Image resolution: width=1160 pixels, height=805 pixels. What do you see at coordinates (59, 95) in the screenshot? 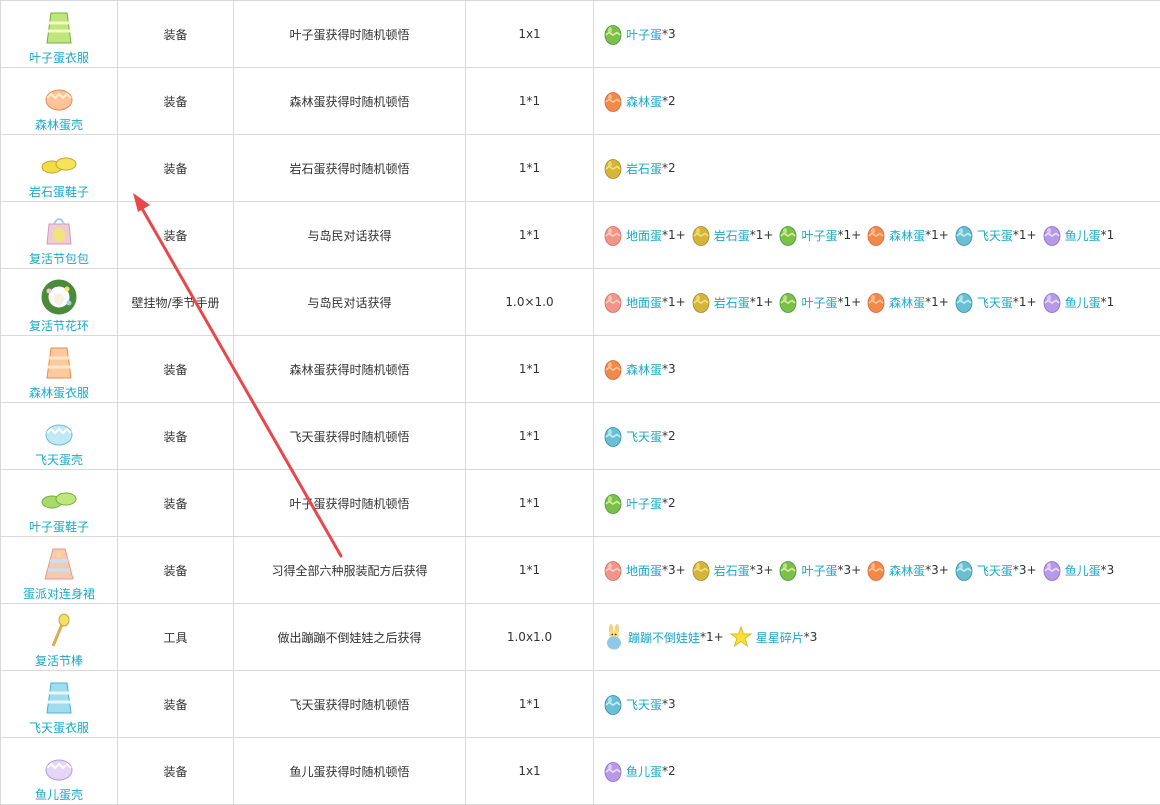
I see `forest-egg-shell-icon` at bounding box center [59, 95].